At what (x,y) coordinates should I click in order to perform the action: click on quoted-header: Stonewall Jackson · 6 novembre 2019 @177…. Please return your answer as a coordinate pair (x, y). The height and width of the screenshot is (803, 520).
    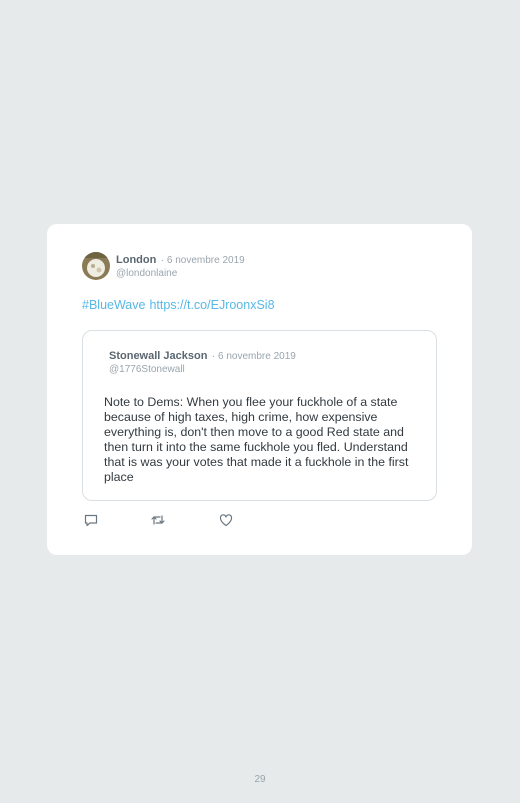
    Looking at the image, I should click on (202, 362).